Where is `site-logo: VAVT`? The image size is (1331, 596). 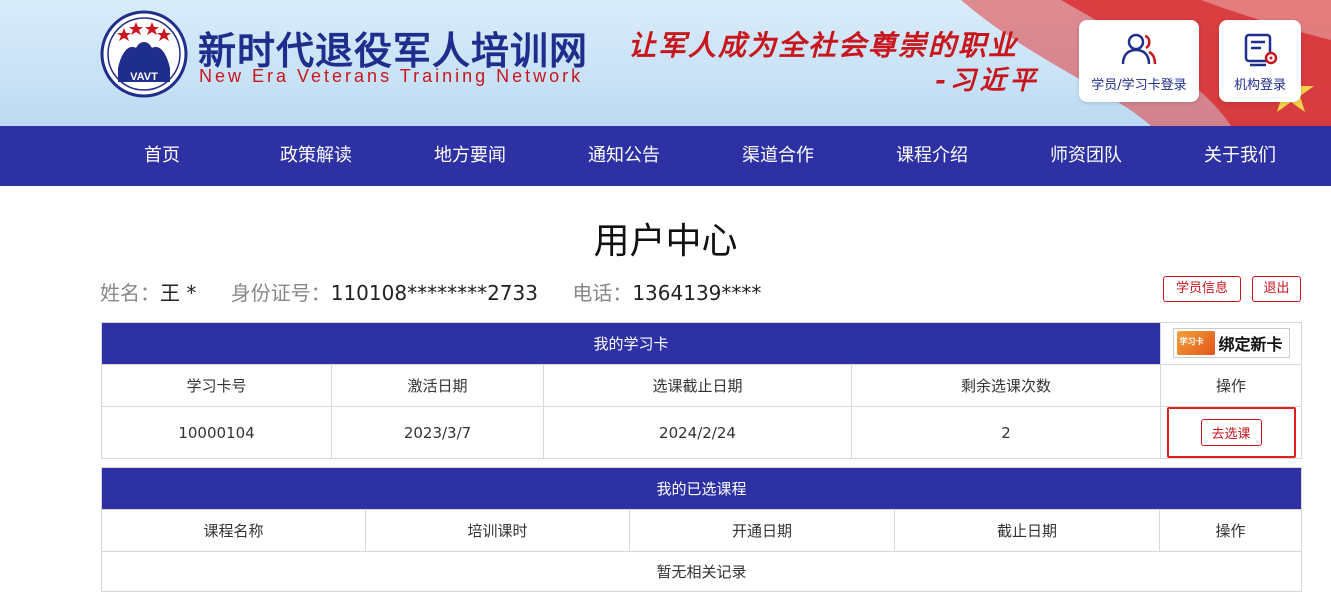 site-logo: VAVT is located at coordinates (144, 54).